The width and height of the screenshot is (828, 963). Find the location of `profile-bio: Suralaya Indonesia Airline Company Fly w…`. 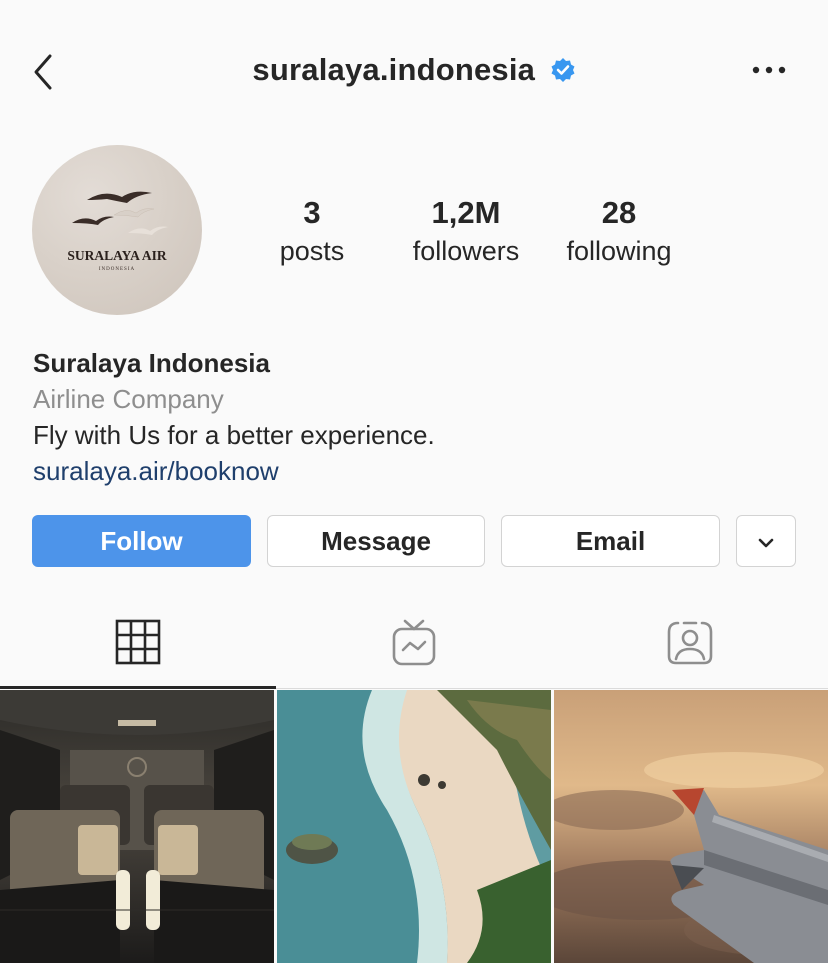

profile-bio: Suralaya Indonesia Airline Company Fly w… is located at coordinates (413, 417).